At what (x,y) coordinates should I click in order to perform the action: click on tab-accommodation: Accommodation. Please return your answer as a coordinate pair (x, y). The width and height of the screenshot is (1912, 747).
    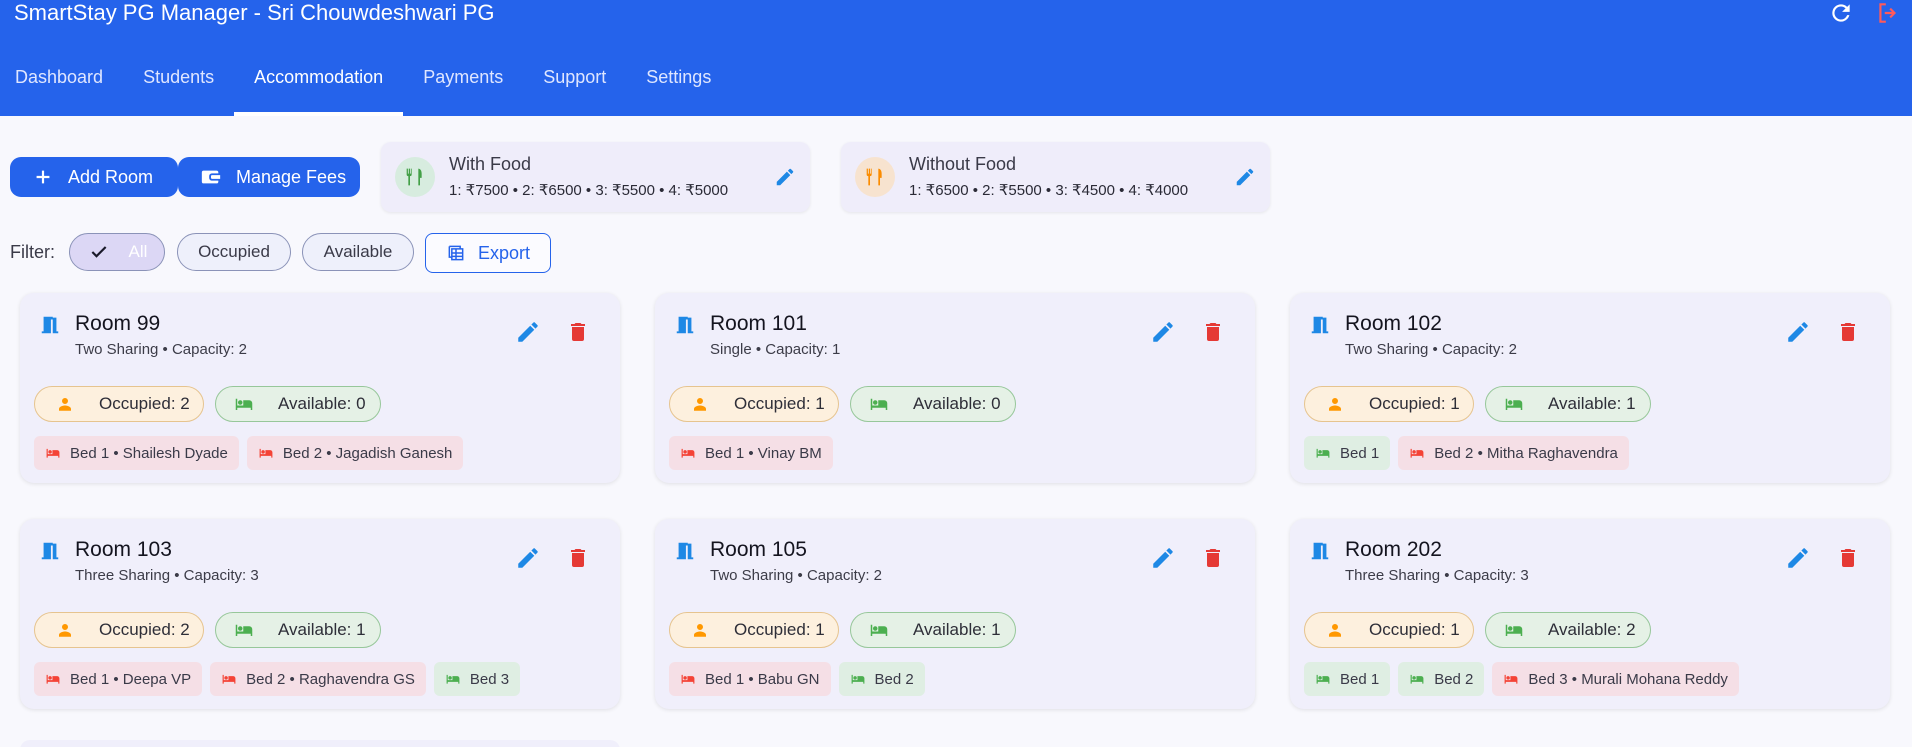
    Looking at the image, I should click on (319, 86).